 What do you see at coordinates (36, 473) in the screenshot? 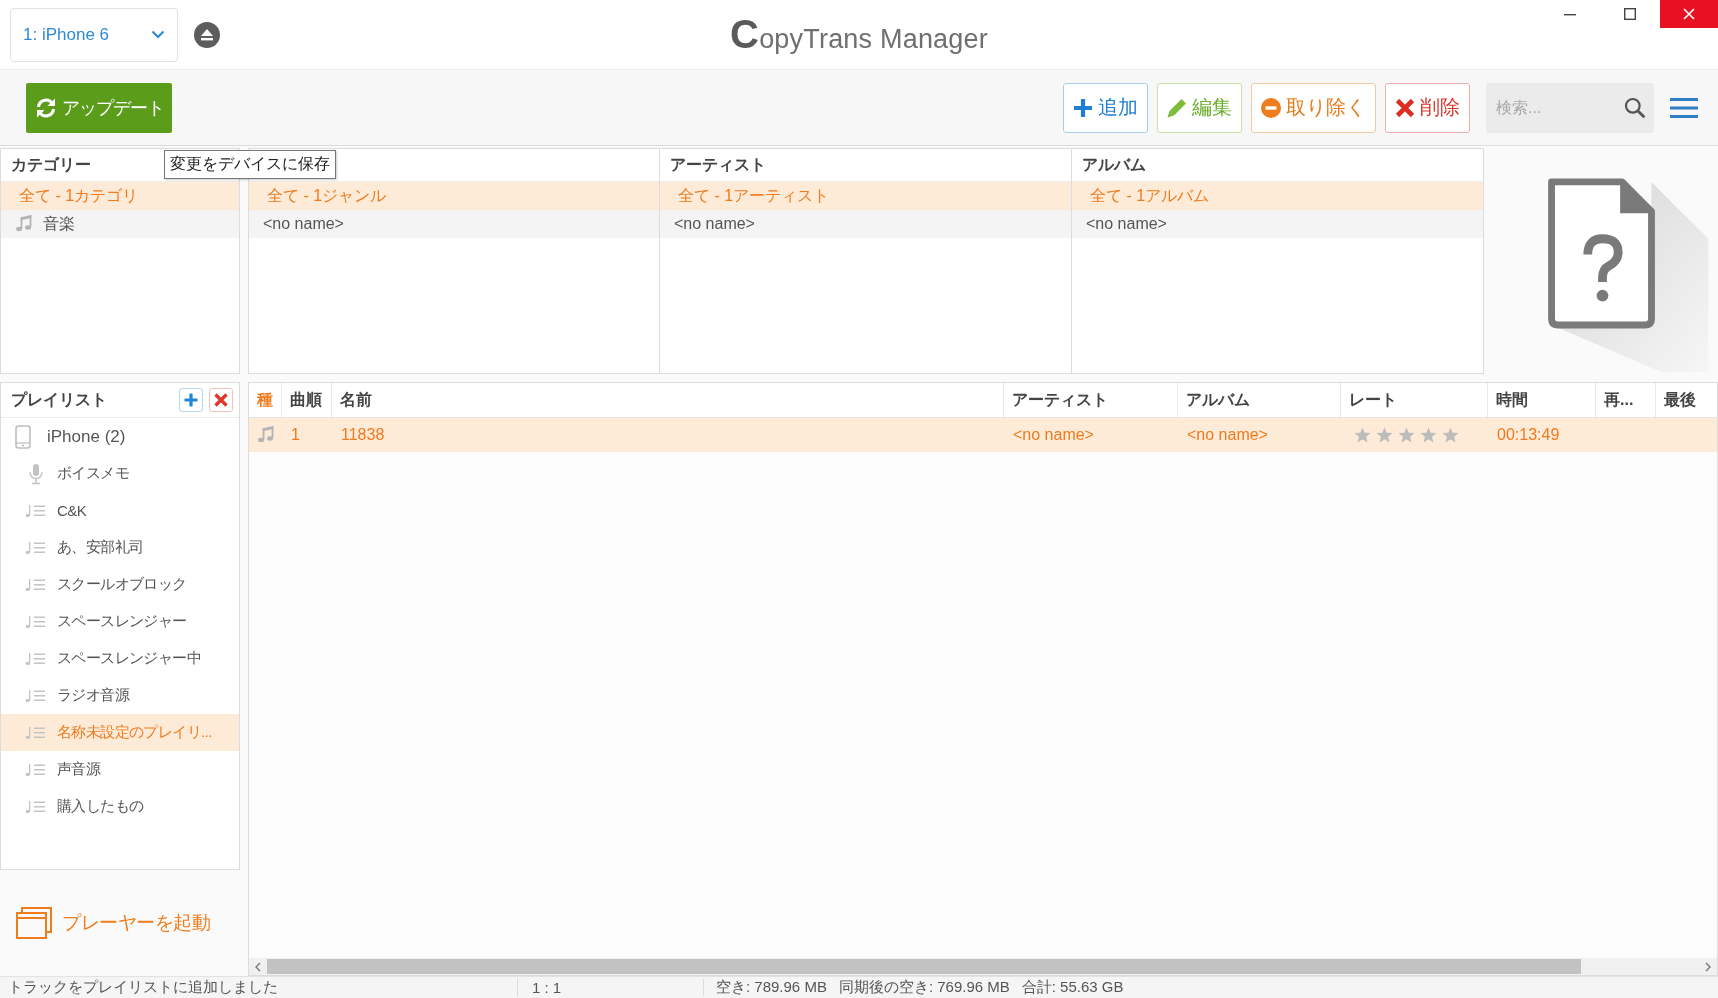
I see `microphone-icon` at bounding box center [36, 473].